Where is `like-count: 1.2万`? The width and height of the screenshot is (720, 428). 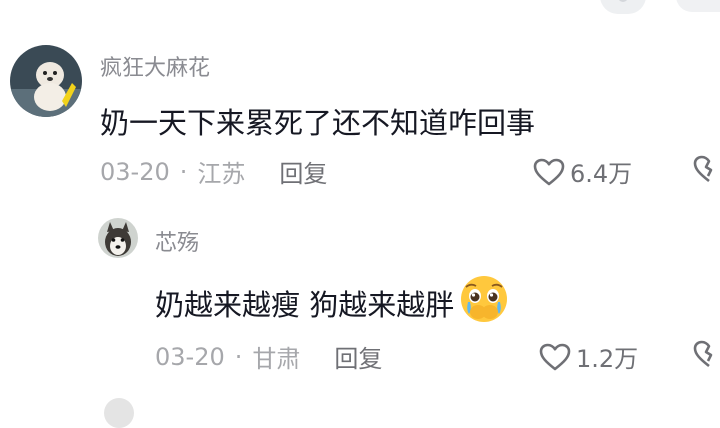 like-count: 1.2万 is located at coordinates (607, 359).